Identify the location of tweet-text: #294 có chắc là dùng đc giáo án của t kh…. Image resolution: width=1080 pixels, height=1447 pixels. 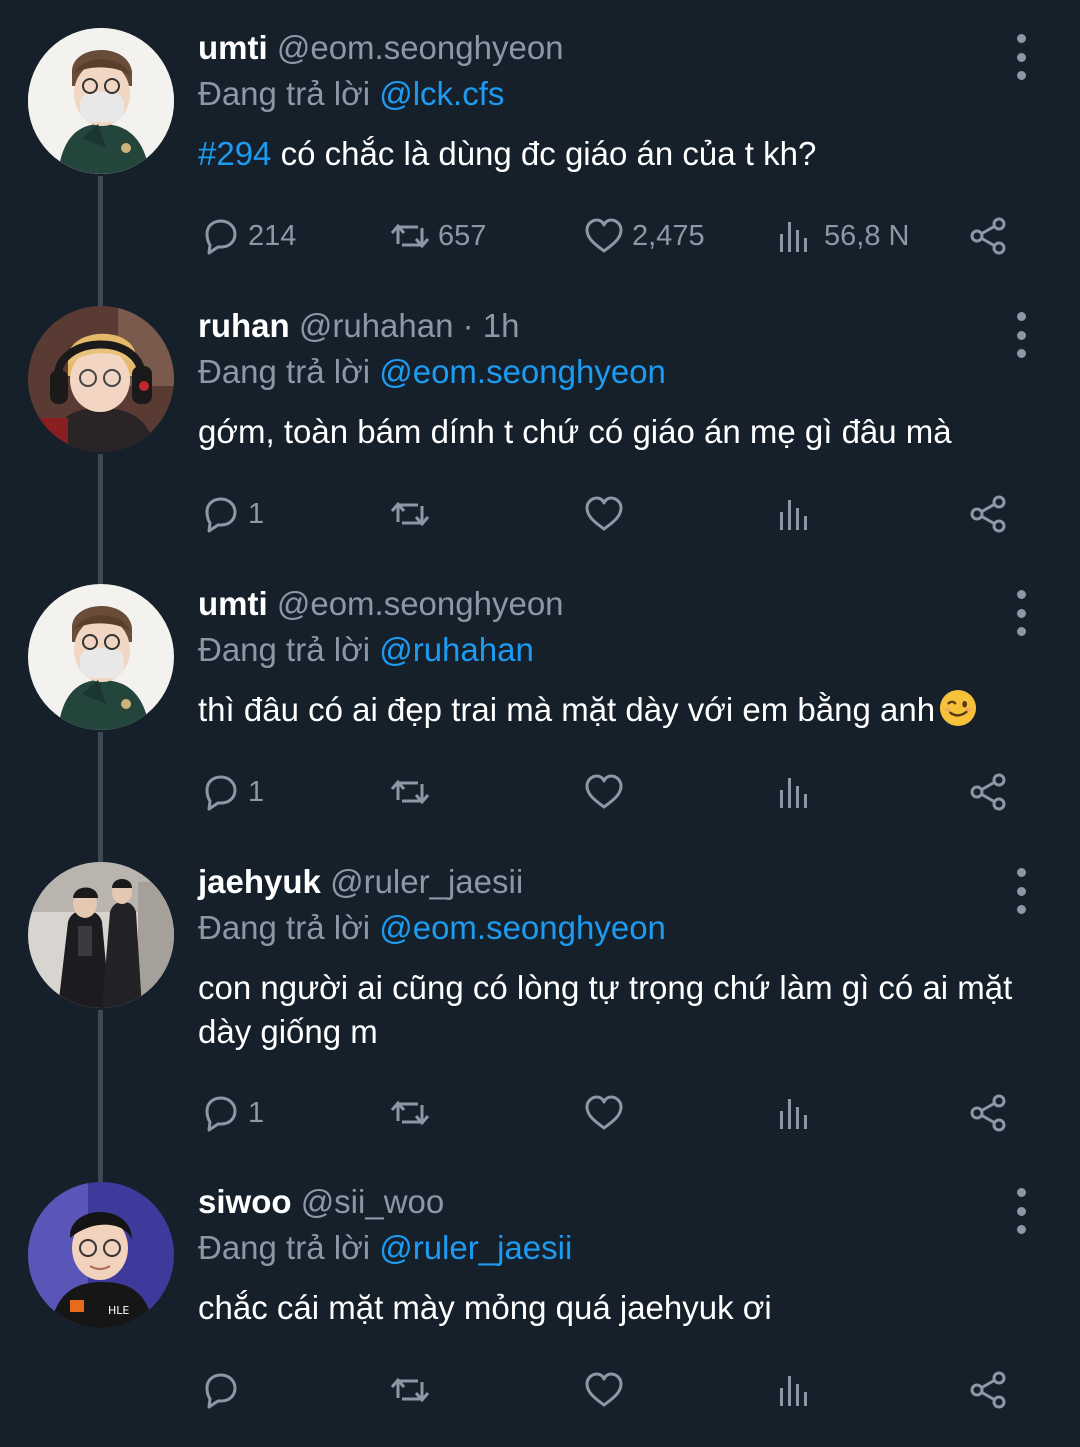
(618, 154).